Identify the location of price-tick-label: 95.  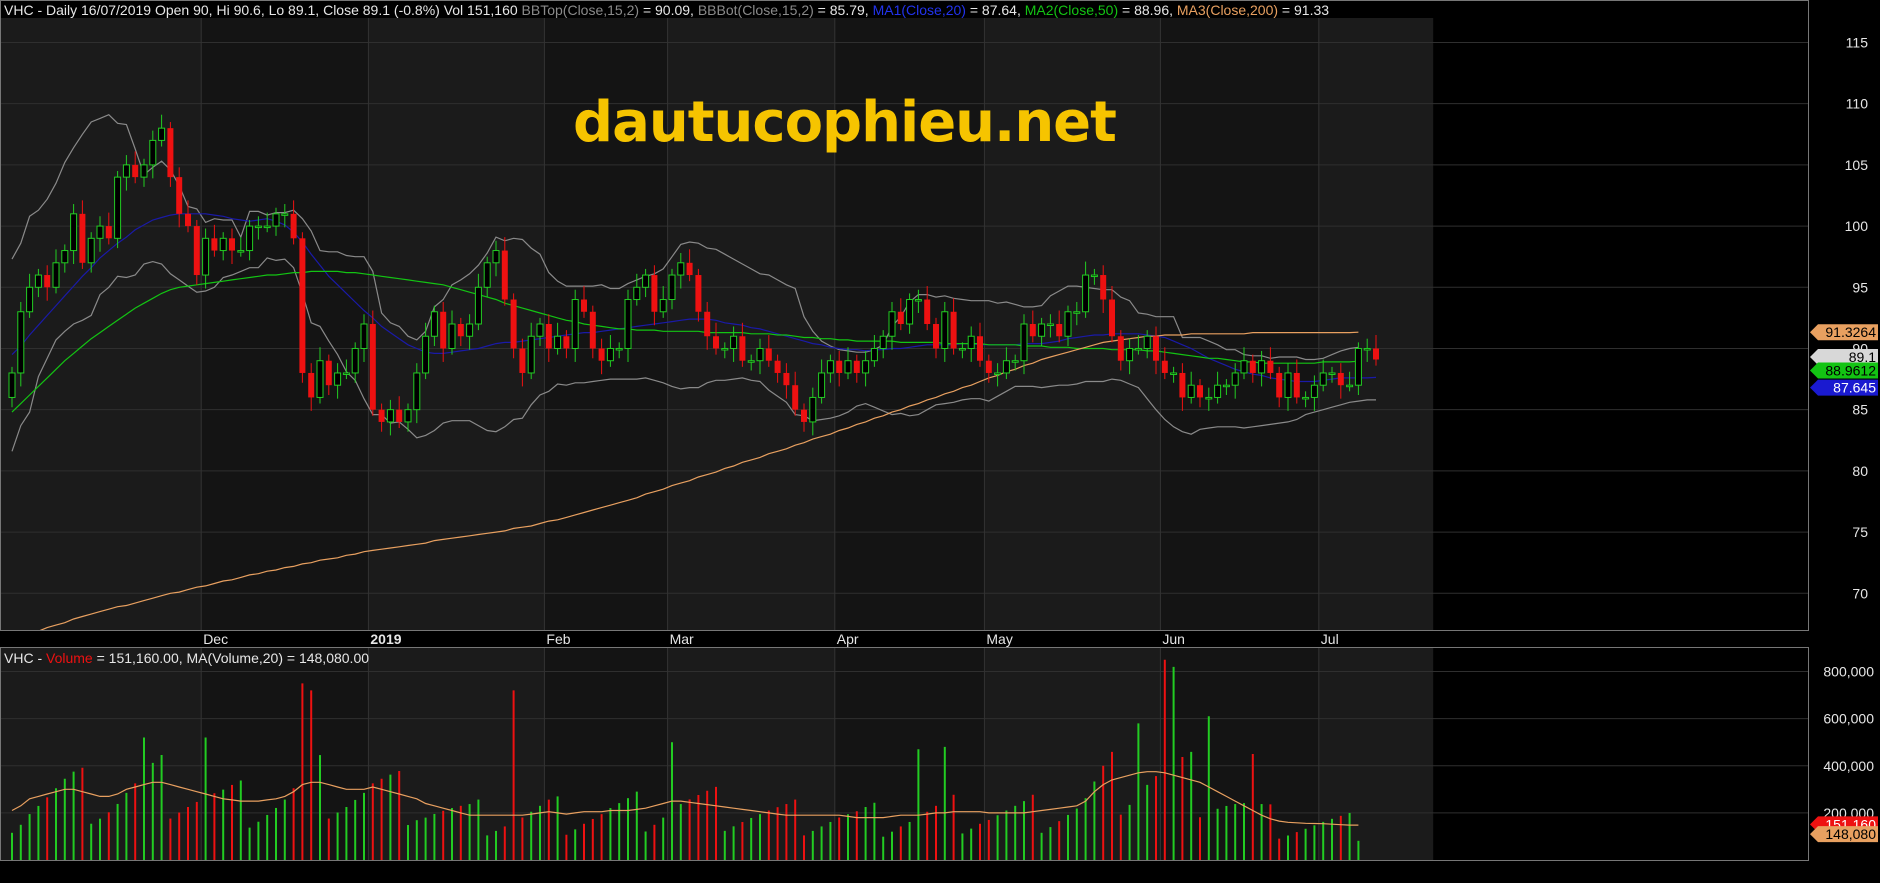
(1860, 287).